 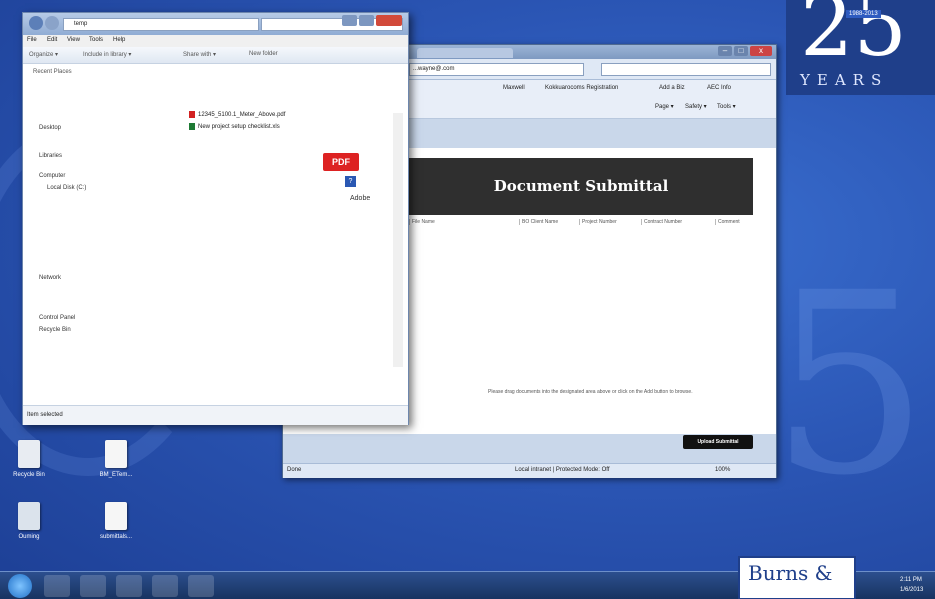 I want to click on recent-places: Recent Places, so click(x=52, y=72).